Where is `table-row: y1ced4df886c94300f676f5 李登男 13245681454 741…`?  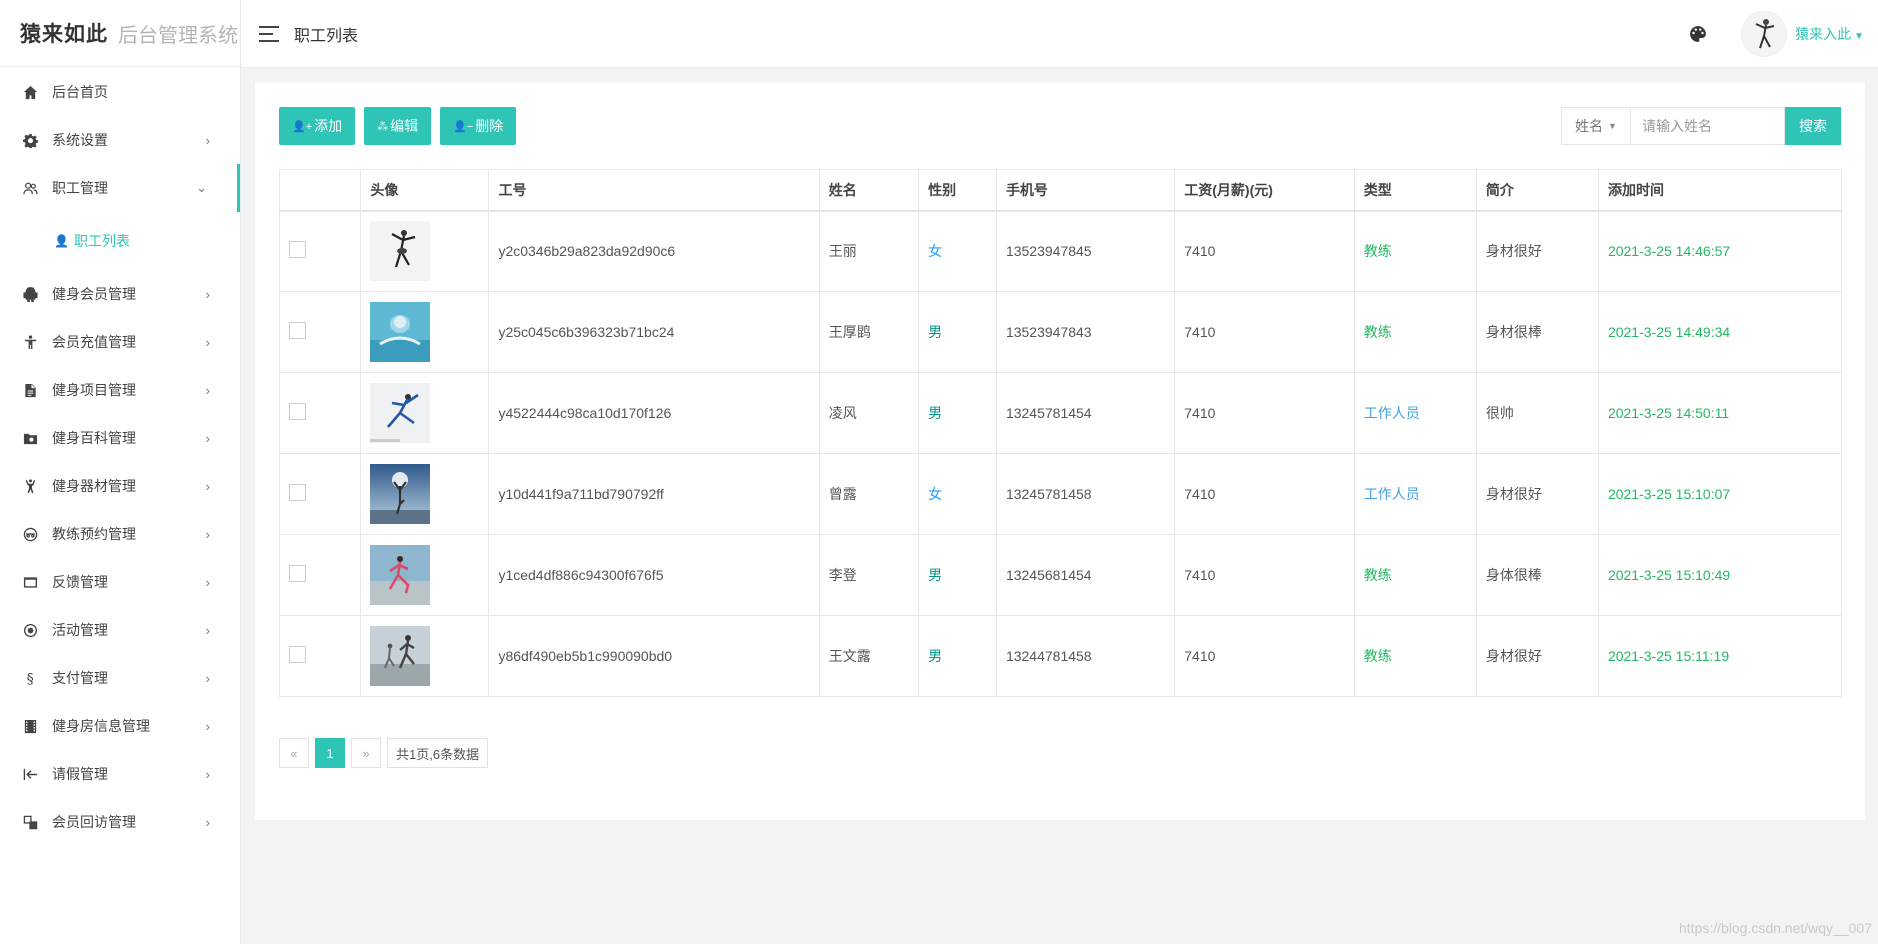
table-row: y1ced4df886c94300f676f5 李登男 13245681454 741… is located at coordinates (1060, 575).